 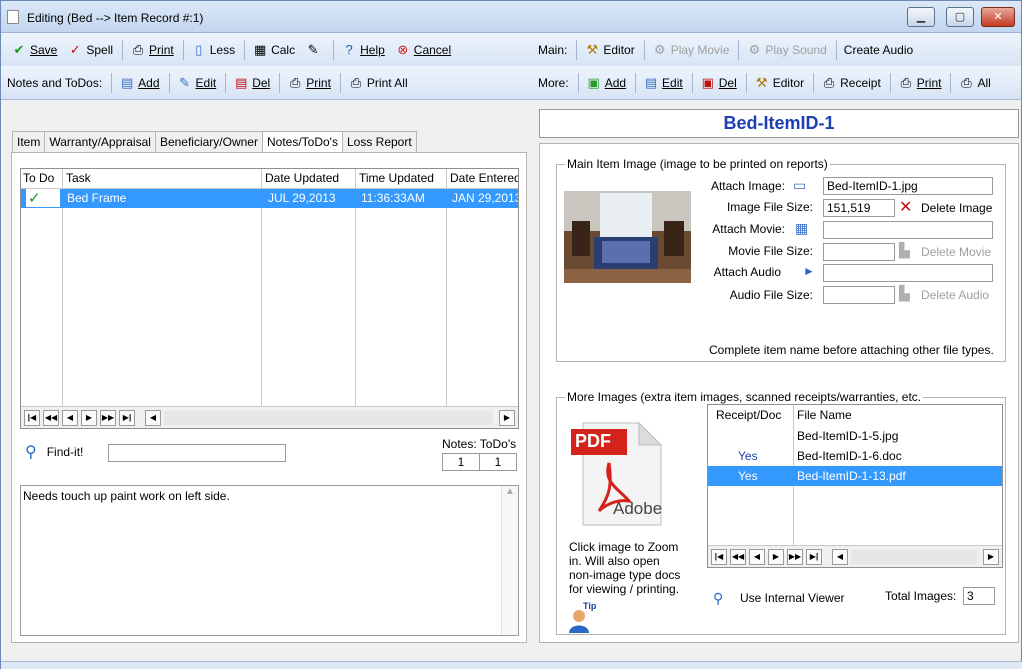 What do you see at coordinates (379, 142) in the screenshot?
I see `tab-loss-report: Loss Report` at bounding box center [379, 142].